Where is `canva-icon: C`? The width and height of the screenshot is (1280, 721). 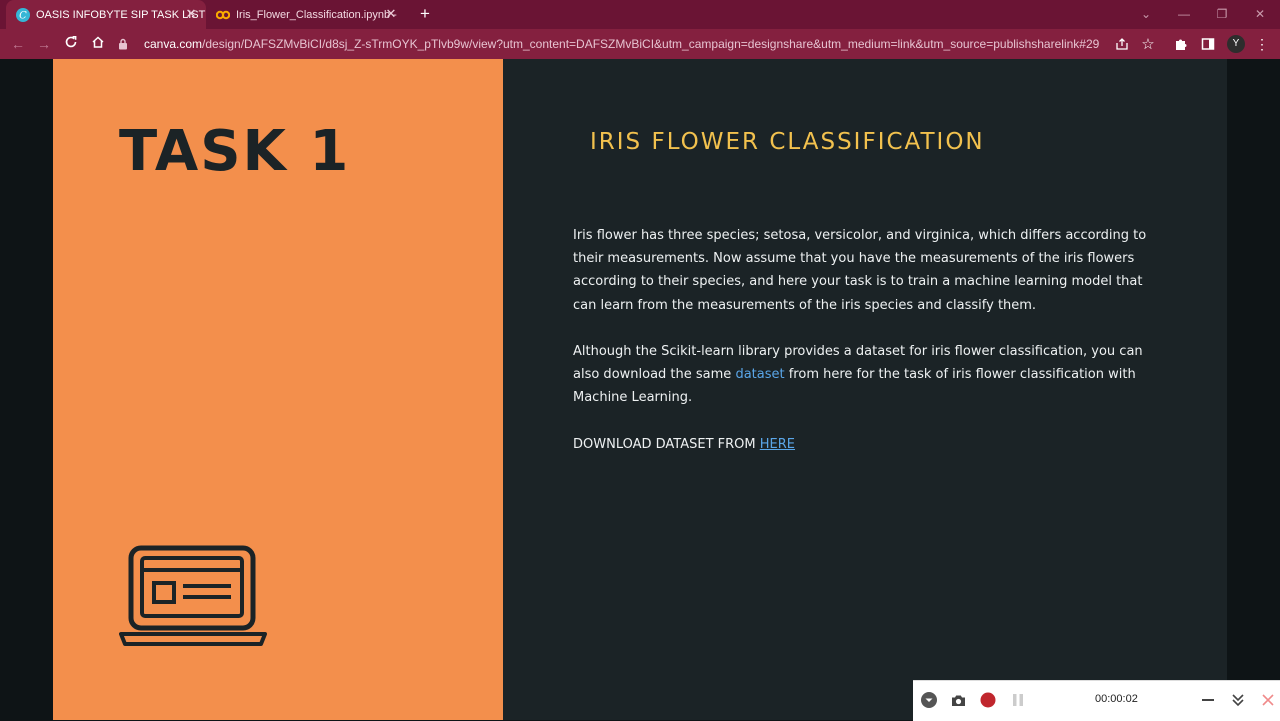 canva-icon: C is located at coordinates (23, 14).